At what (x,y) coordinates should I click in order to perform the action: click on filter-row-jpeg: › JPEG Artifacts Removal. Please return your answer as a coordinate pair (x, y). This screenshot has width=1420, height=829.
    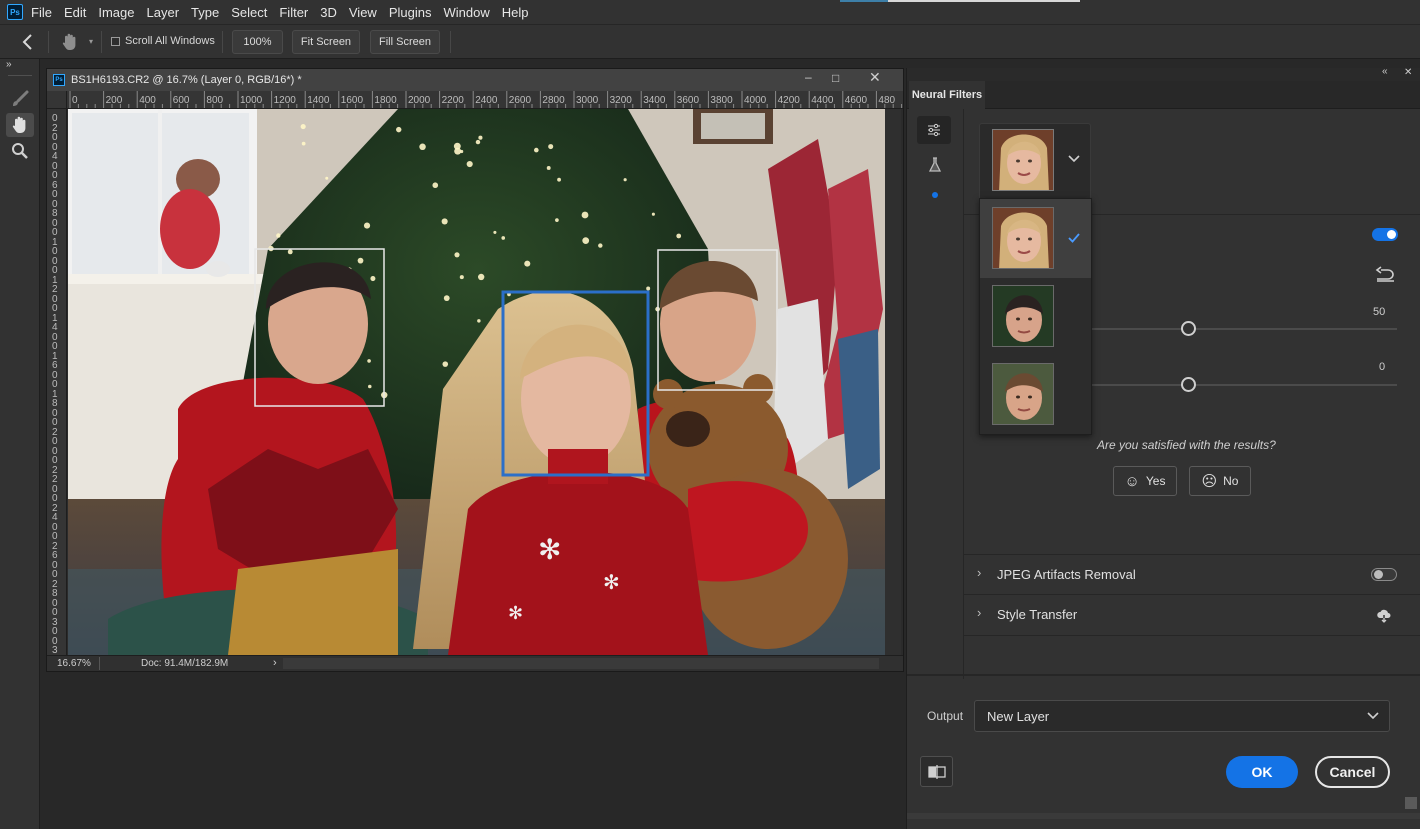
    Looking at the image, I should click on (1191, 574).